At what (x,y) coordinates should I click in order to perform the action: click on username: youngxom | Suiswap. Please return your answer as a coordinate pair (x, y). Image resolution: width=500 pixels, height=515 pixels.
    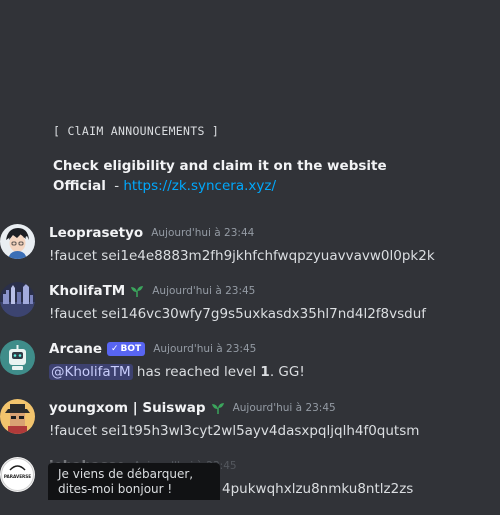
    Looking at the image, I should click on (127, 408).